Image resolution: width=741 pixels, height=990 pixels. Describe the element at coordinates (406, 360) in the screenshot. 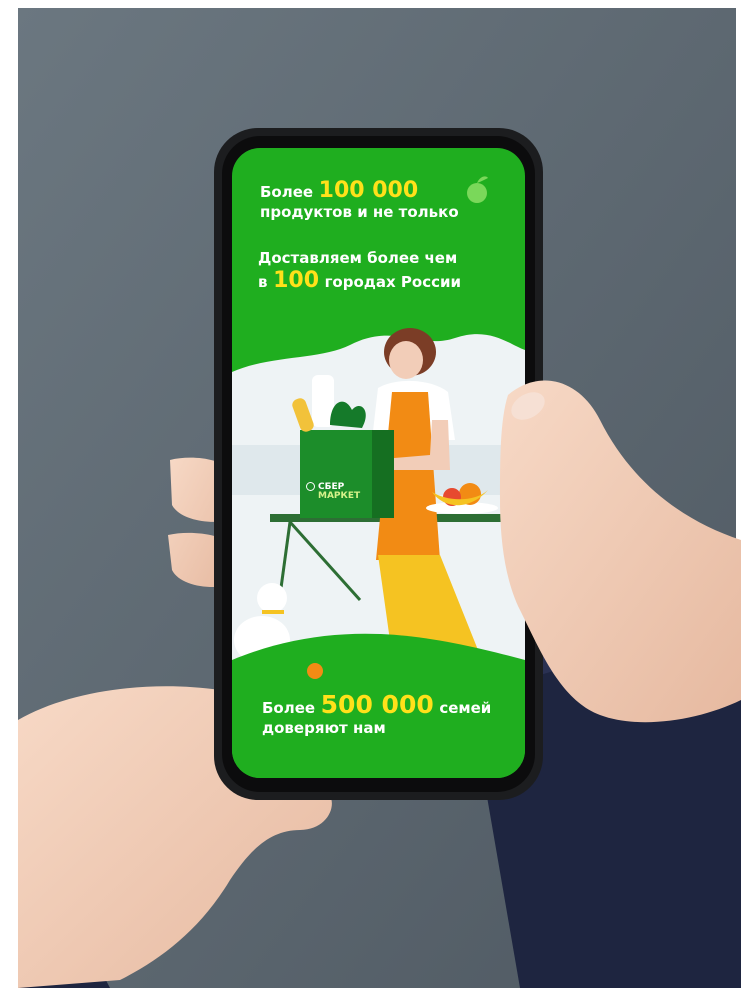

I see `woman-face` at that location.